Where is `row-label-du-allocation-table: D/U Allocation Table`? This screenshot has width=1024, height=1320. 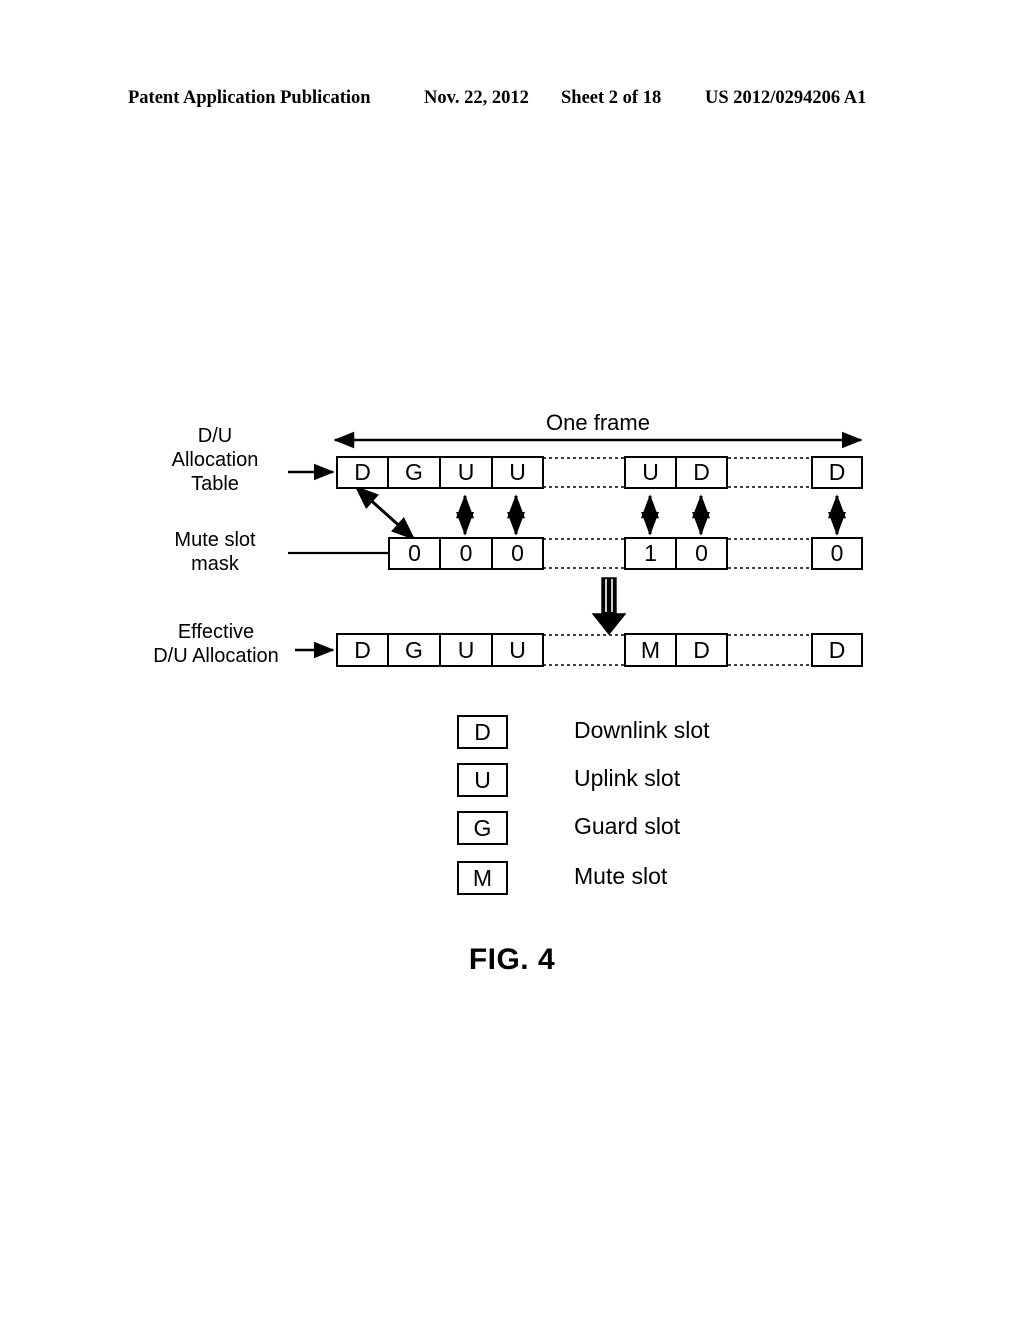 row-label-du-allocation-table: D/U Allocation Table is located at coordinates (215, 460).